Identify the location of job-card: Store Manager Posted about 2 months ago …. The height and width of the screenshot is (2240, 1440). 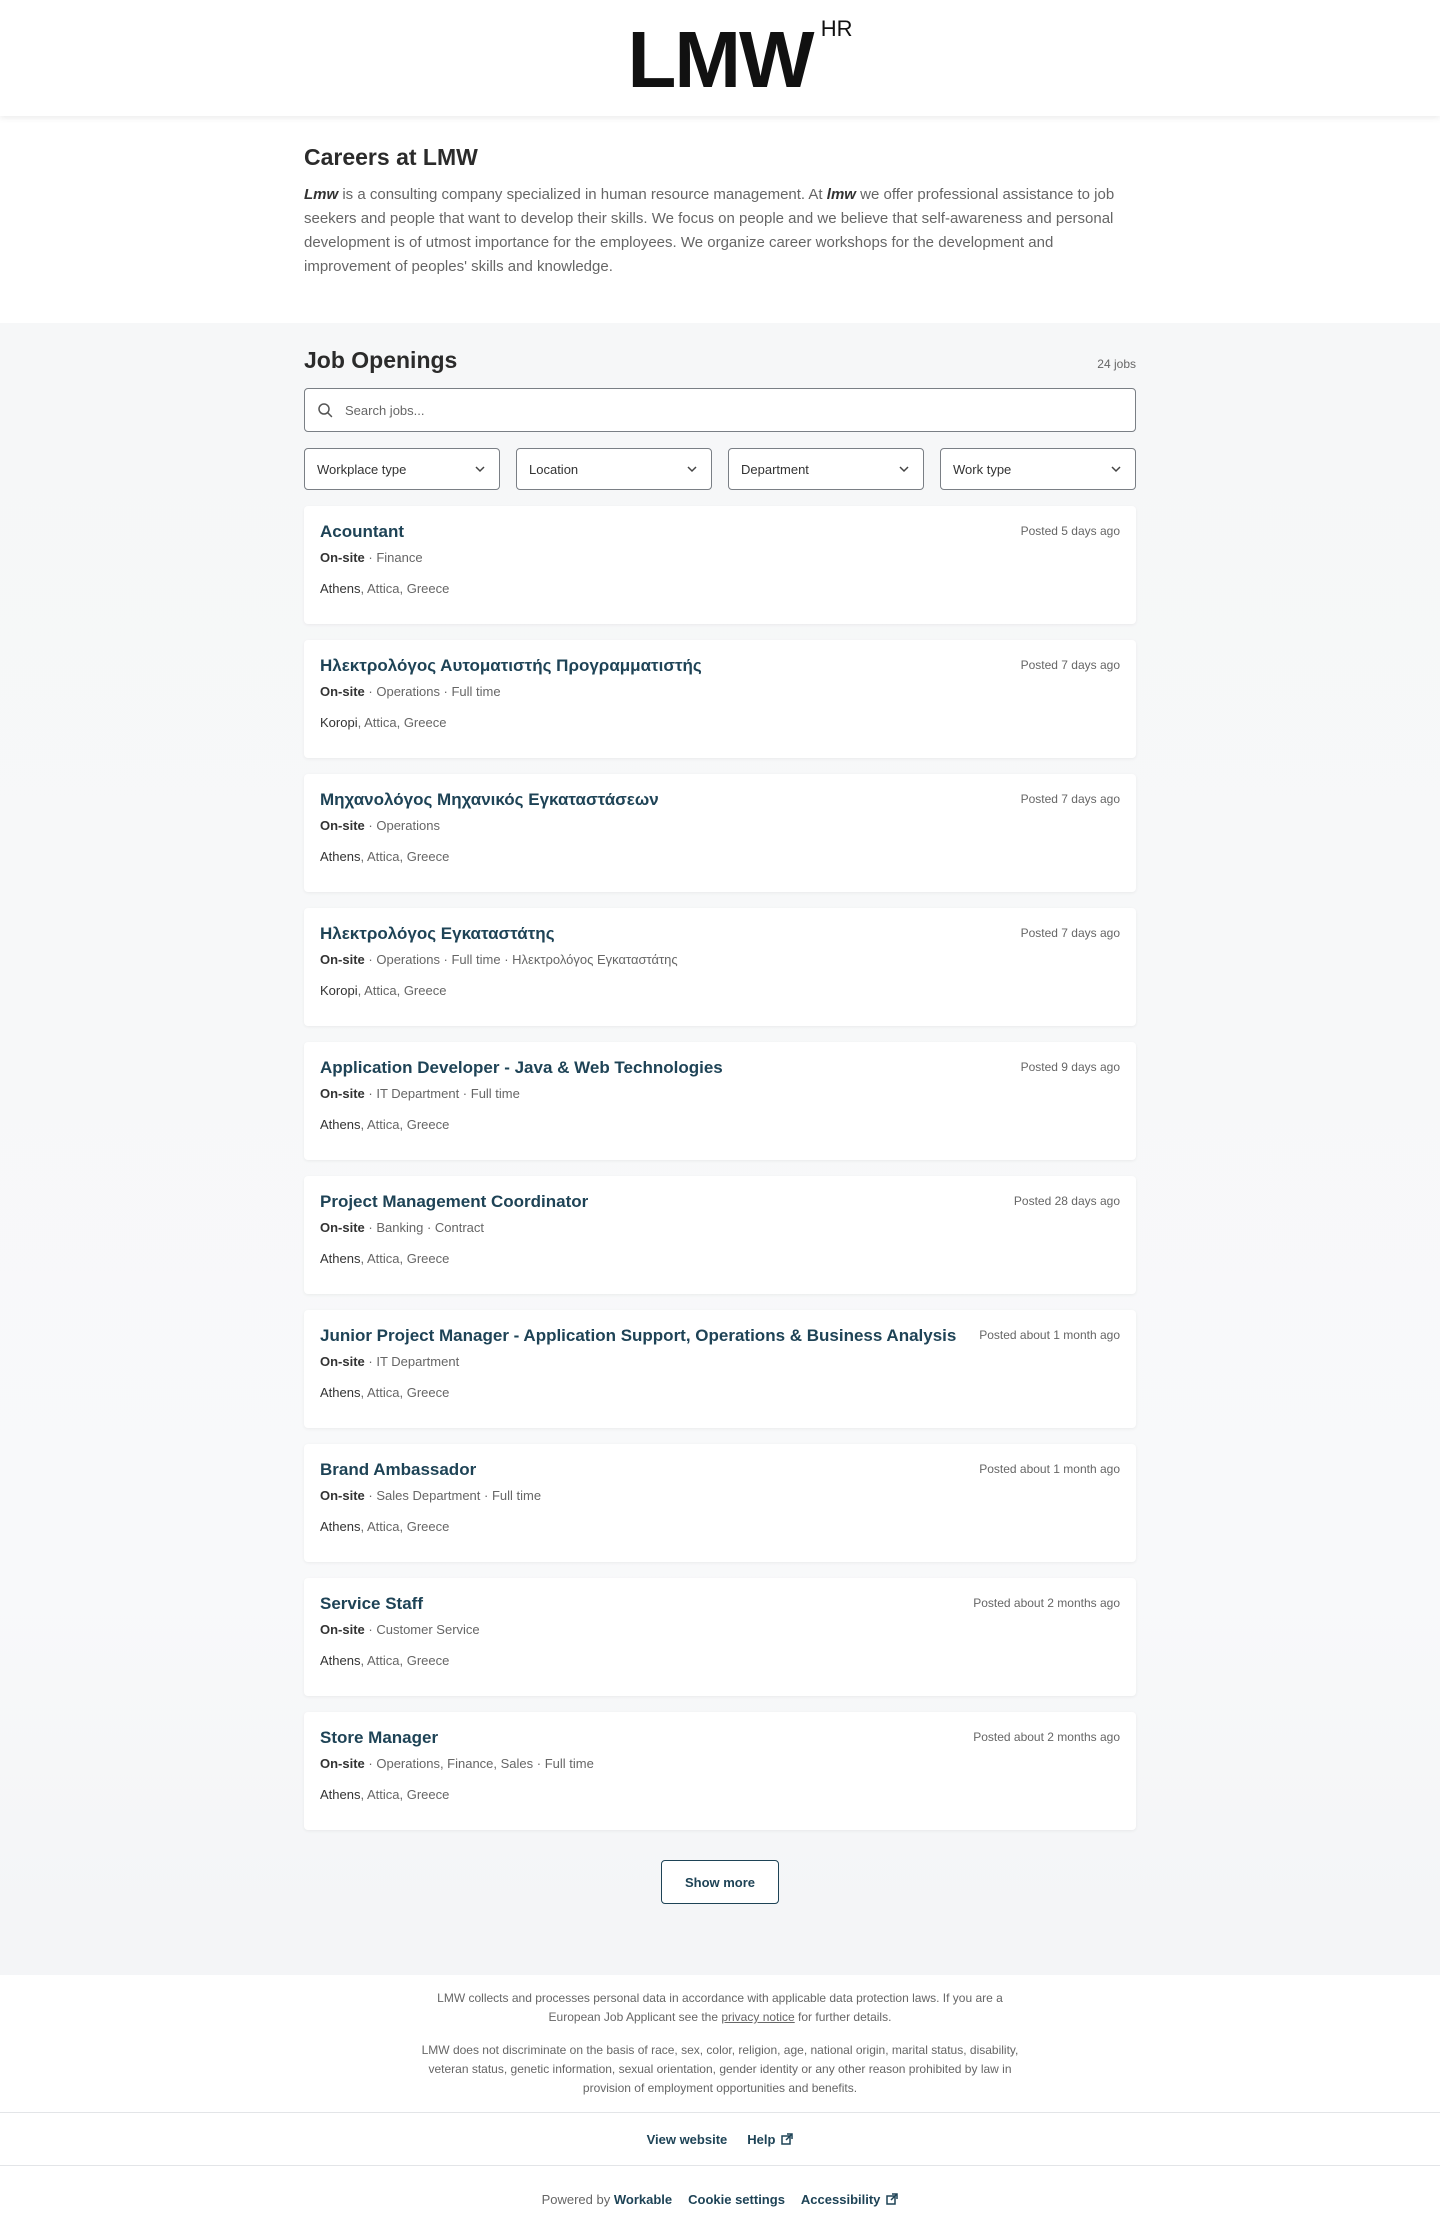
(720, 1771).